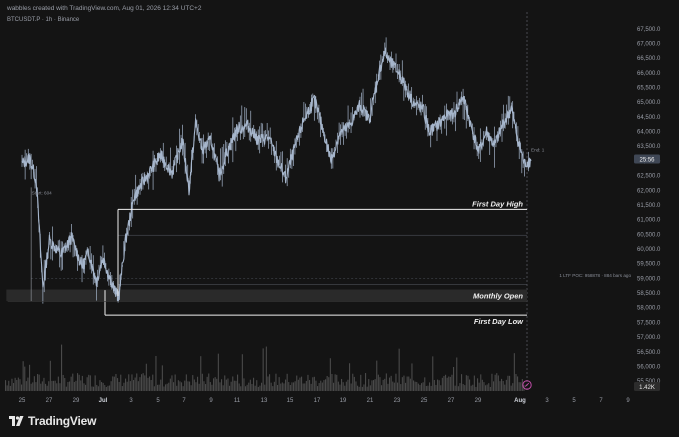  I want to click on x-axis-tick: 25, so click(424, 401).